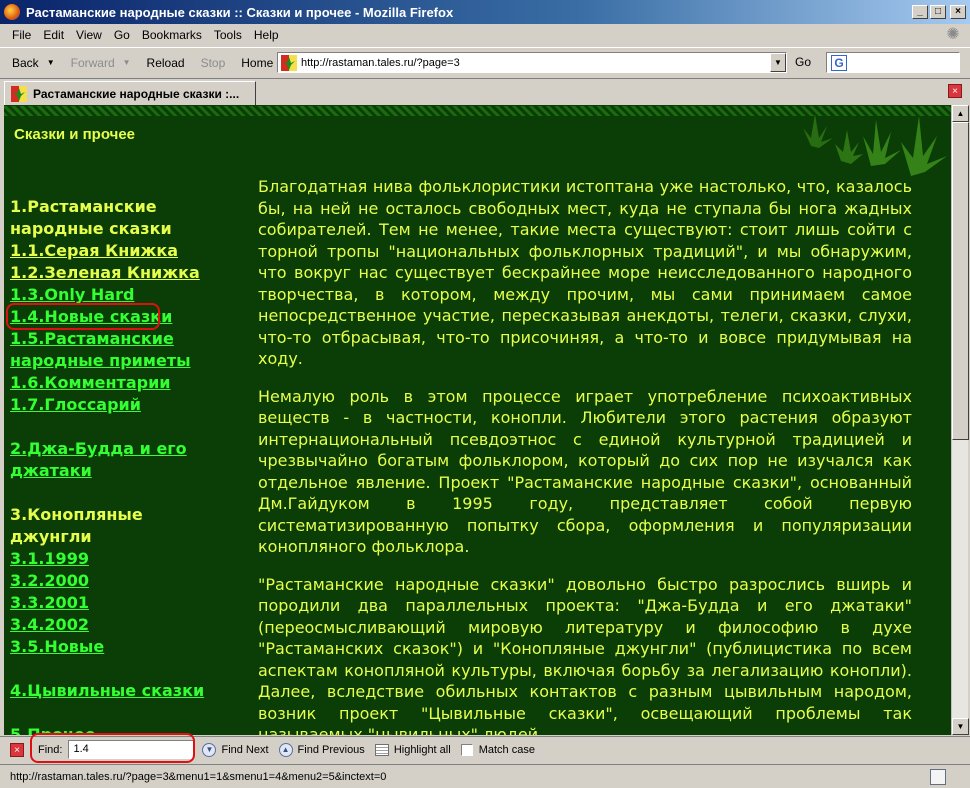 The height and width of the screenshot is (788, 970). Describe the element at coordinates (83, 316) in the screenshot. I see `annotation-highlight-ring` at that location.